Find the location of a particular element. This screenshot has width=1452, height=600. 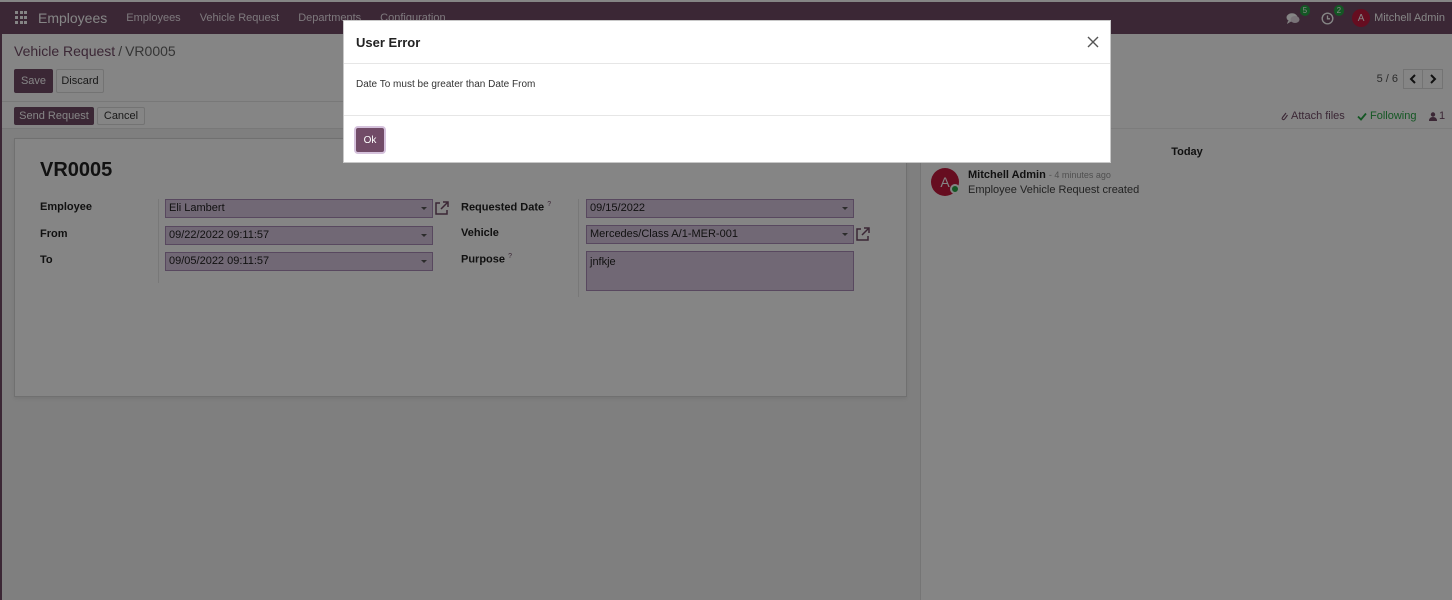

dialog-footer: Ok is located at coordinates (727, 138).